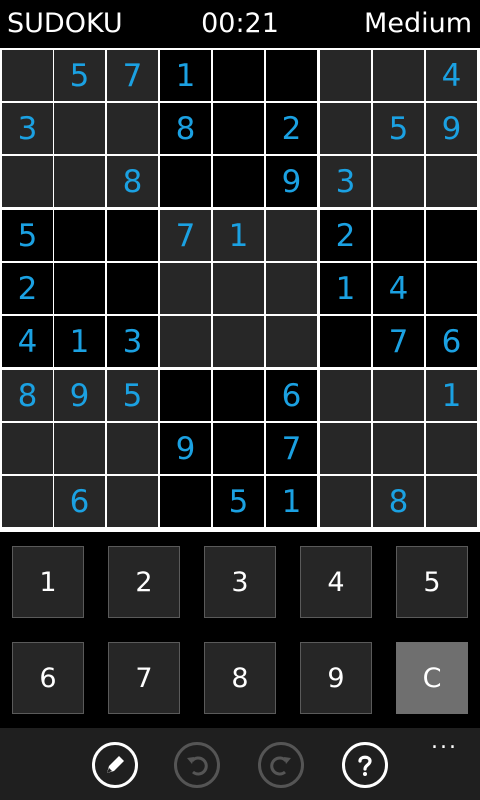  Describe the element at coordinates (197, 765) in the screenshot. I see `undo-button` at that location.